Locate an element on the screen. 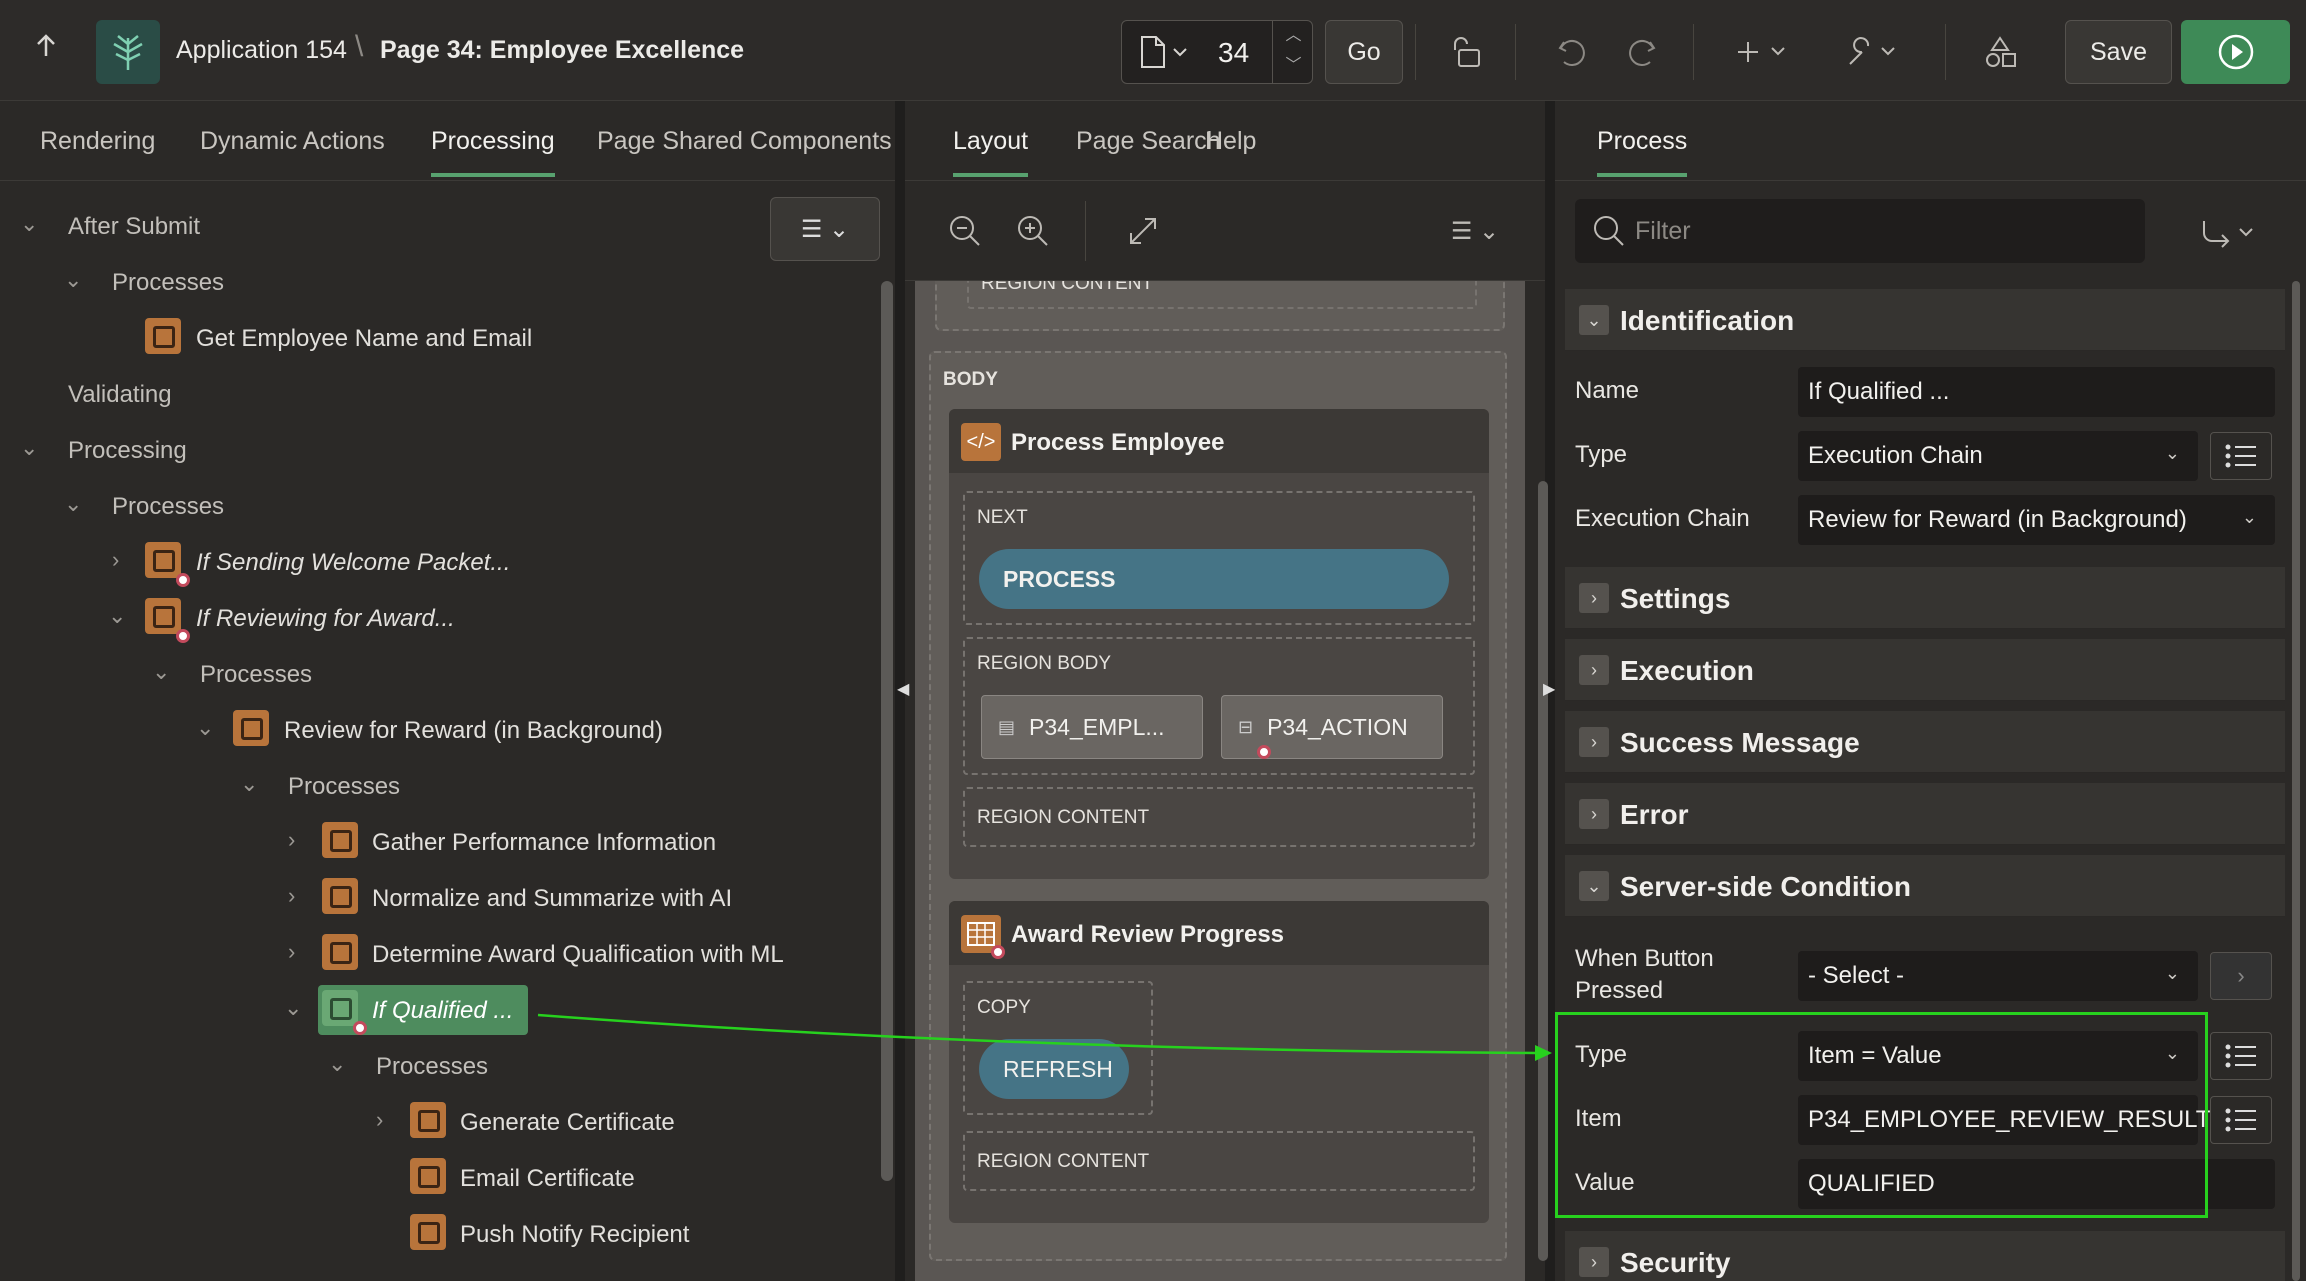  shared-components-icon is located at coordinates (2000, 52).